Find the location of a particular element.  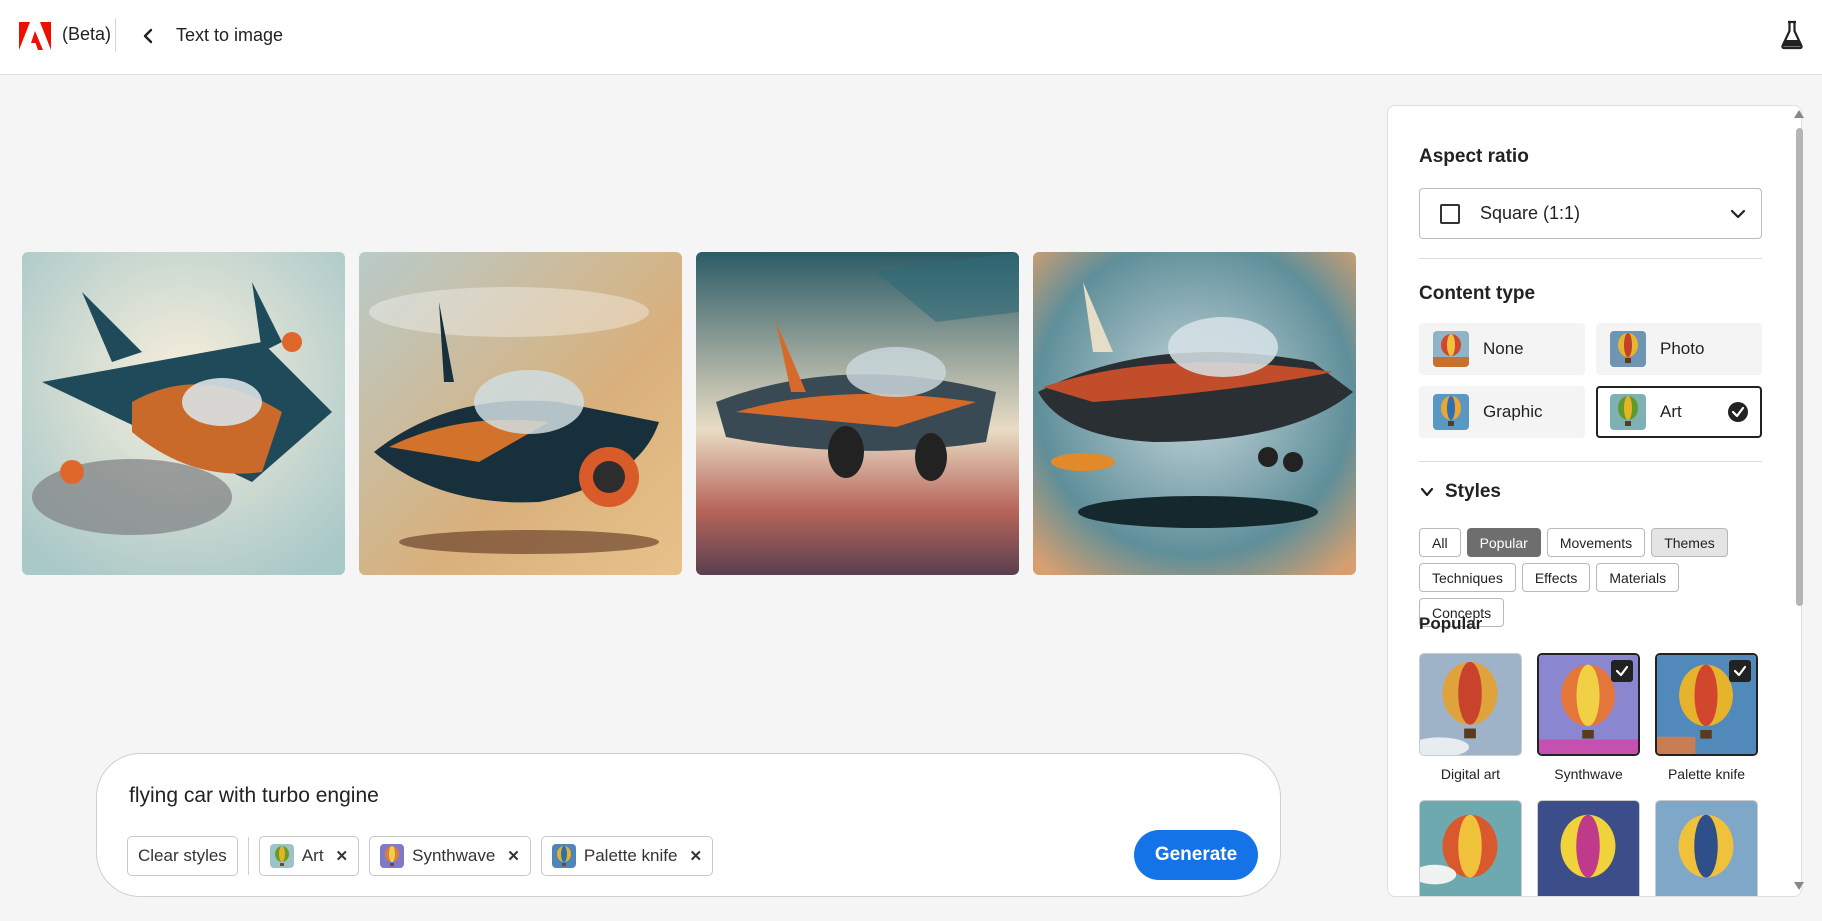

aspect-ratio-value: Square (1:1) is located at coordinates (1530, 213).